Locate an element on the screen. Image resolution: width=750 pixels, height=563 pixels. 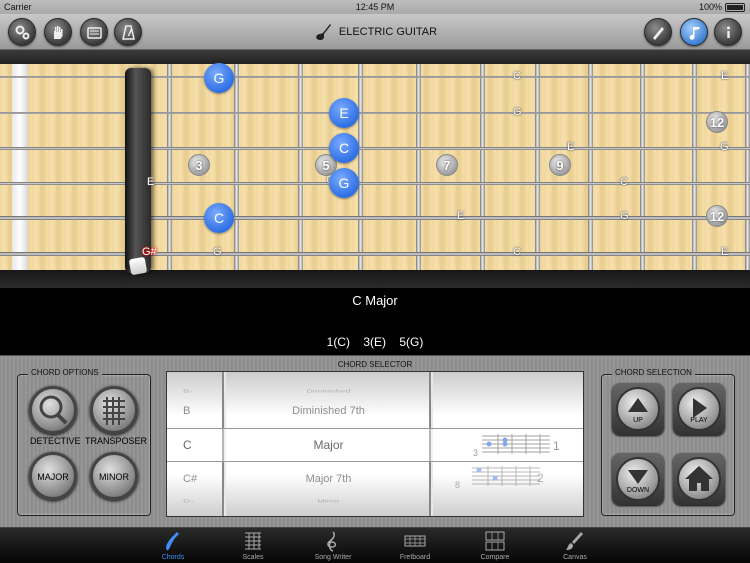
music-note-icon is located at coordinates (694, 33).